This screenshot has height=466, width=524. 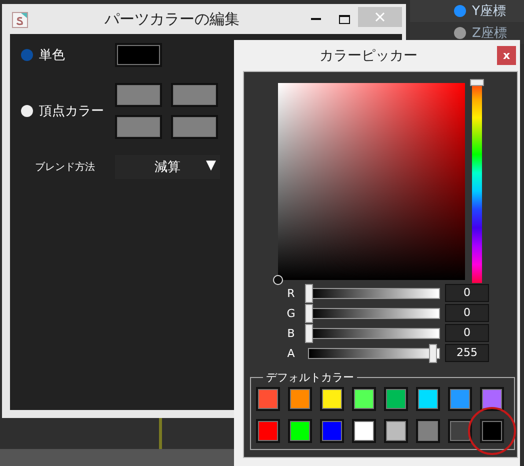 What do you see at coordinates (118, 457) in the screenshot?
I see `scrollbar` at bounding box center [118, 457].